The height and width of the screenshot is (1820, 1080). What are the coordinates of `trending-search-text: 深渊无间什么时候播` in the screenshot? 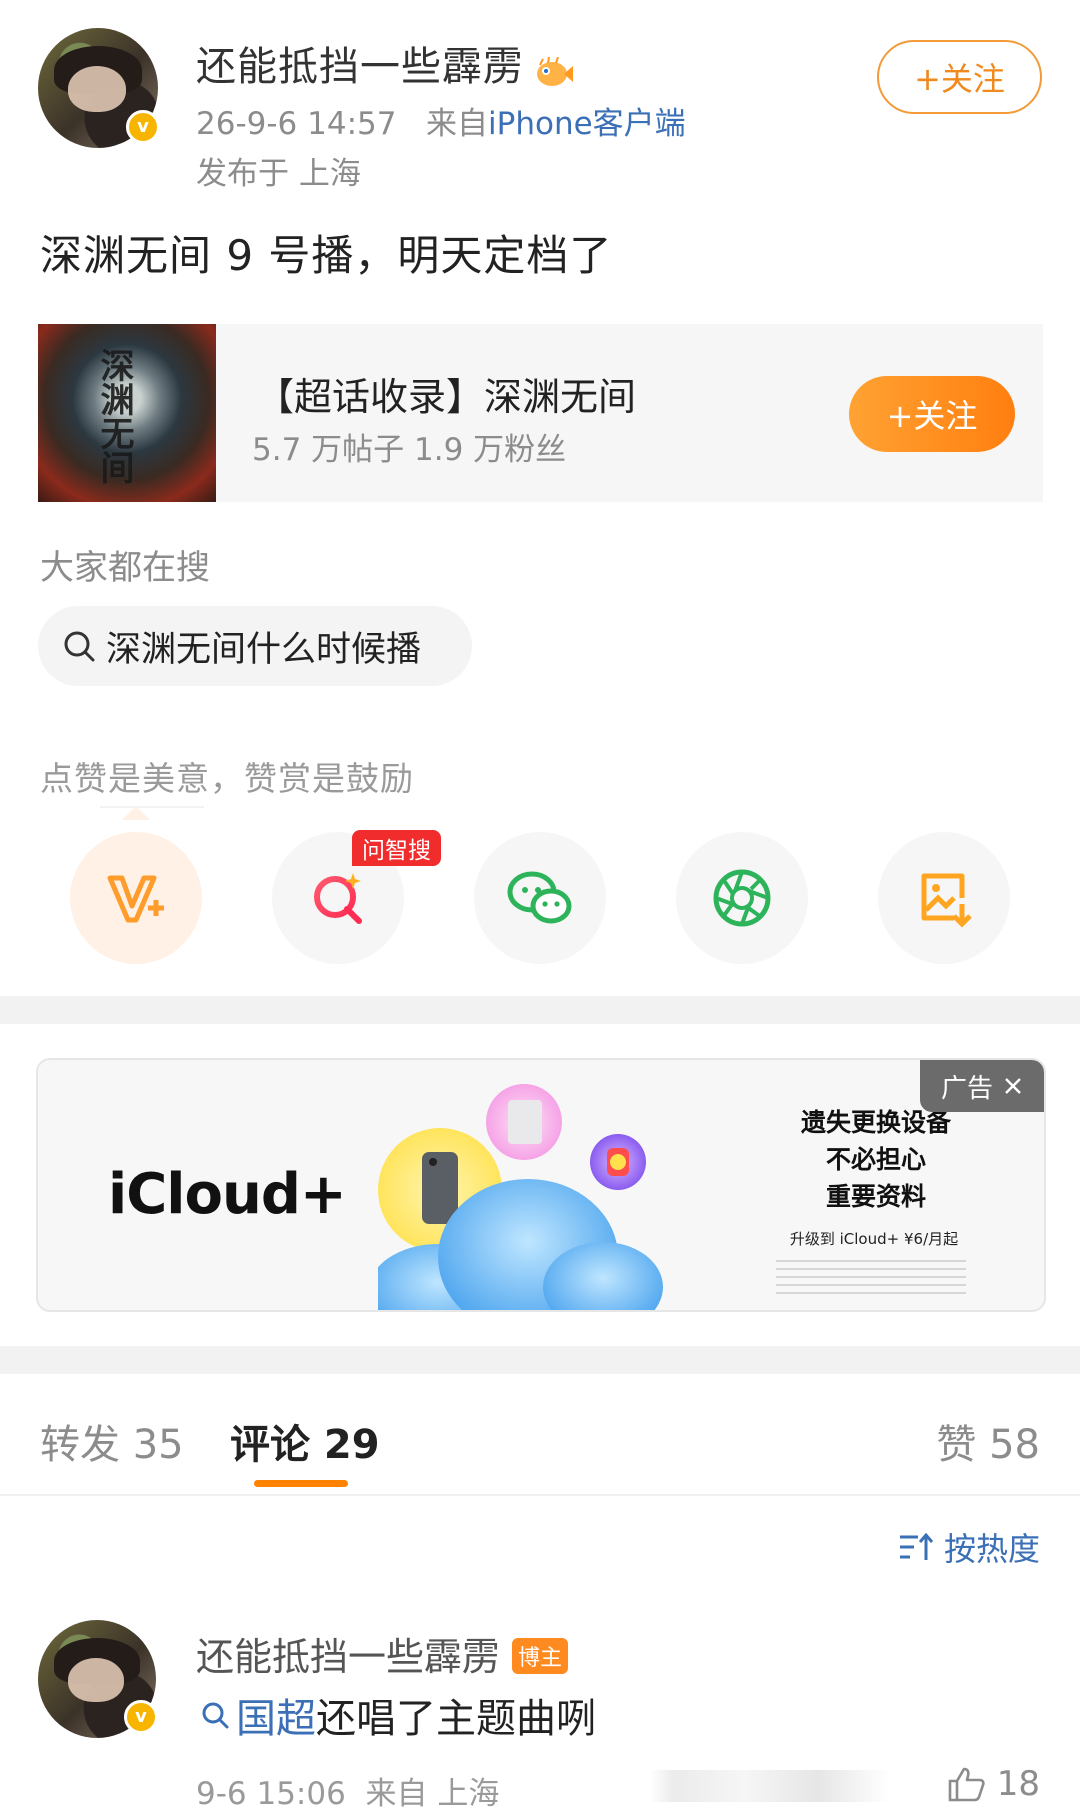 It's located at (264, 649).